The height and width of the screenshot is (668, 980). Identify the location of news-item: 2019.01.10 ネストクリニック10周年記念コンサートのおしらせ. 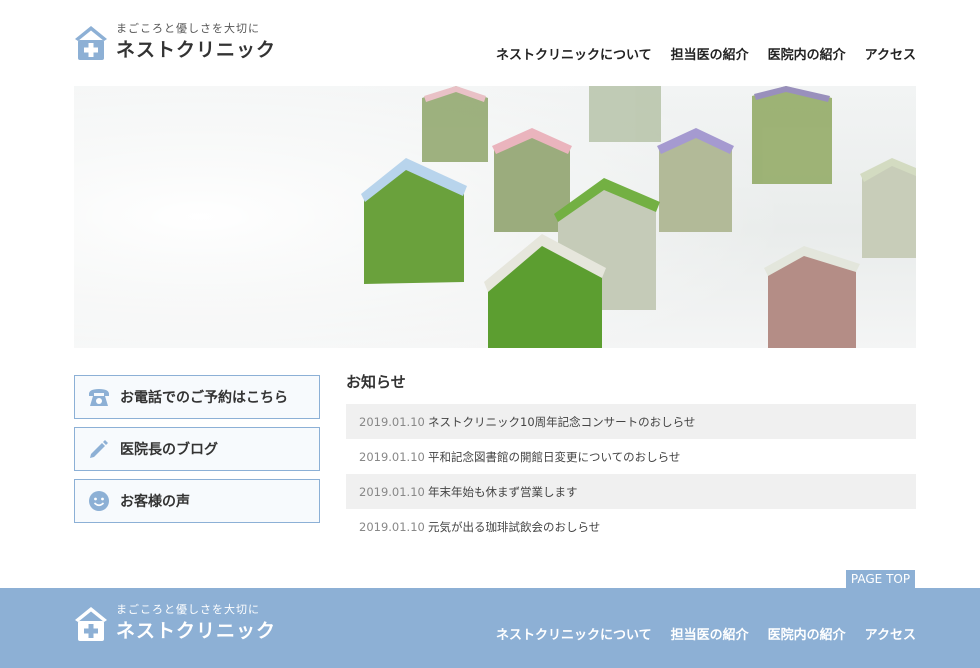
(631, 421).